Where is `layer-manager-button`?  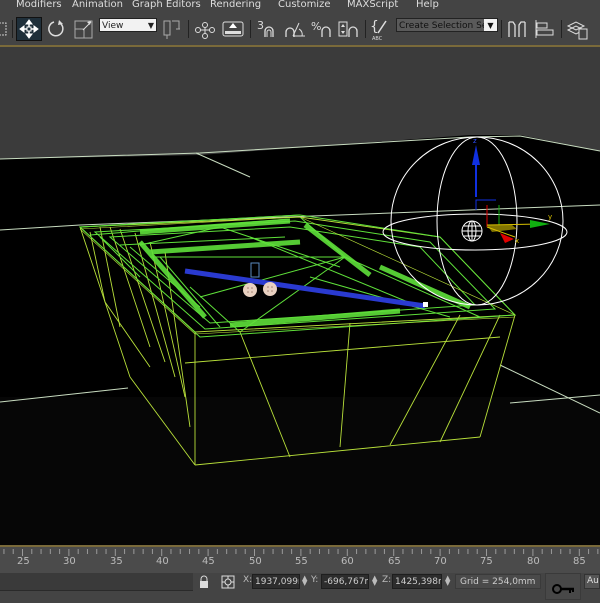 layer-manager-button is located at coordinates (577, 29).